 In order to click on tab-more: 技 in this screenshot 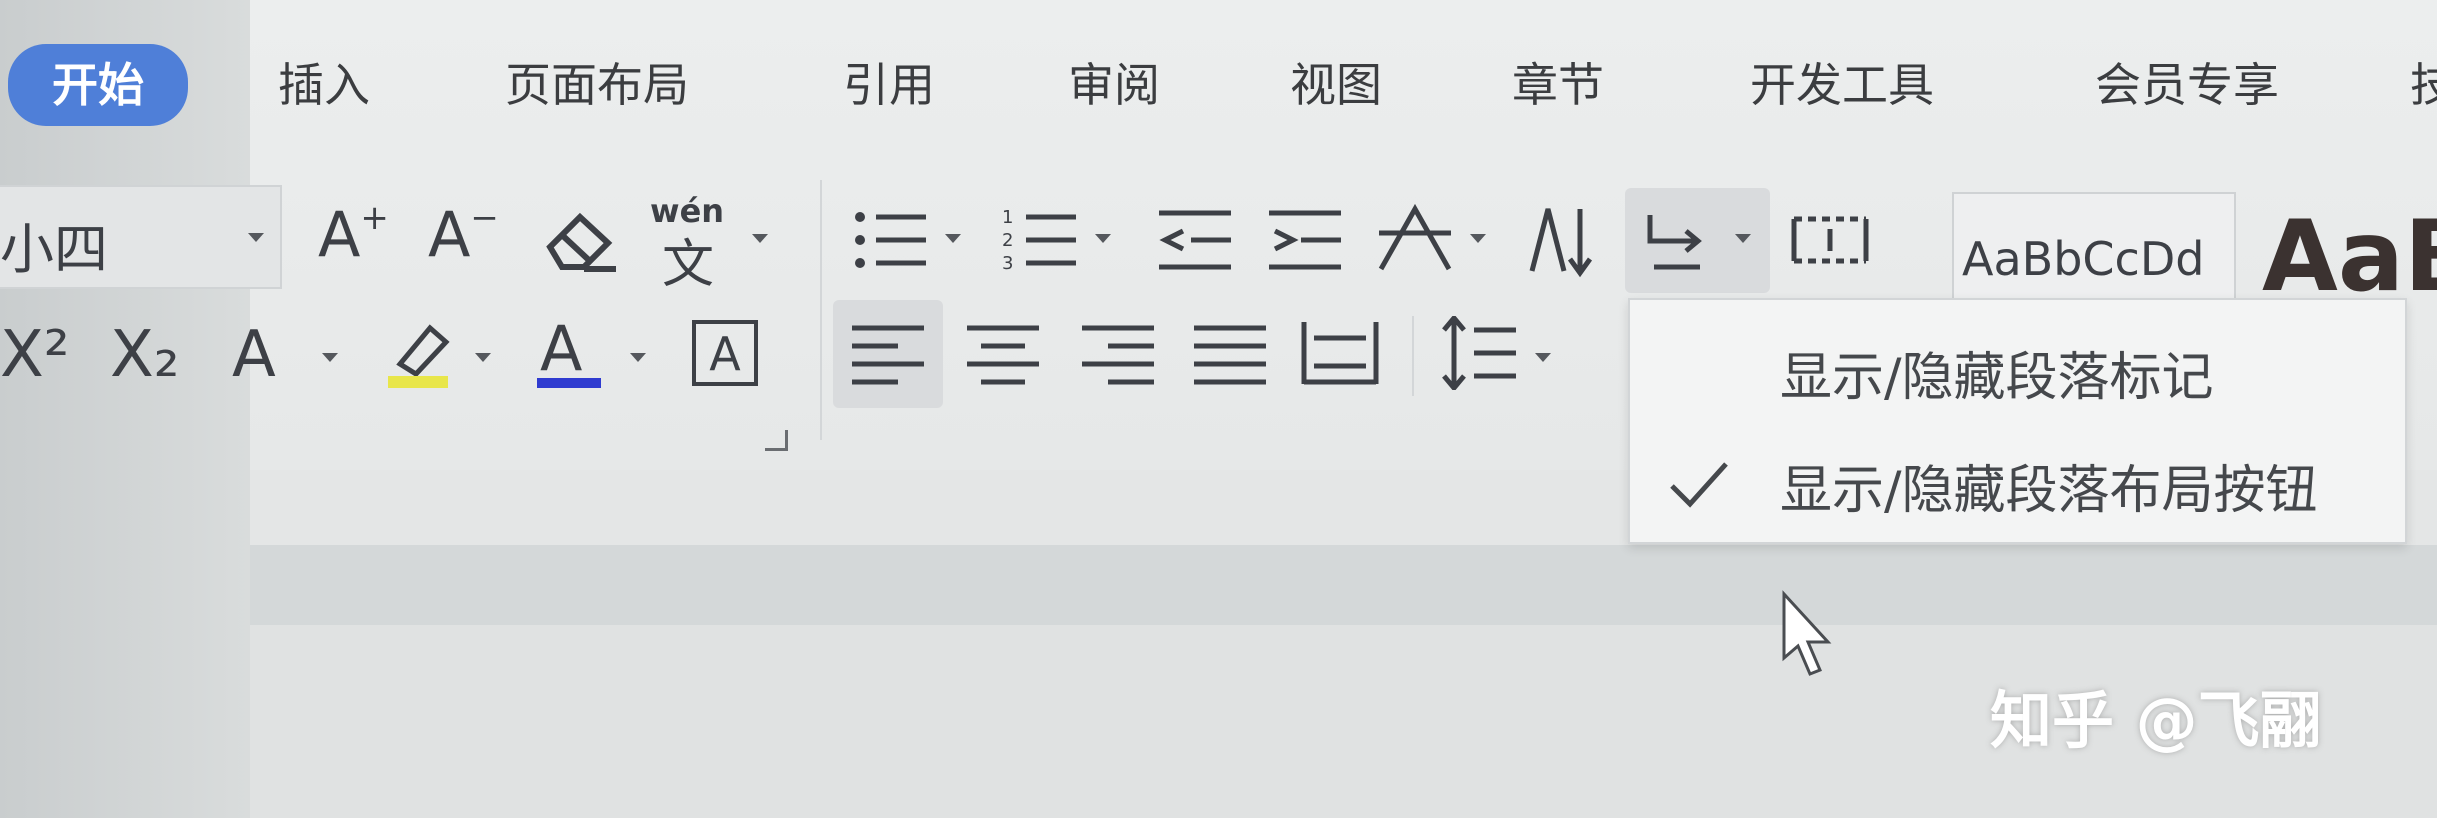, I will do `click(2423, 85)`.